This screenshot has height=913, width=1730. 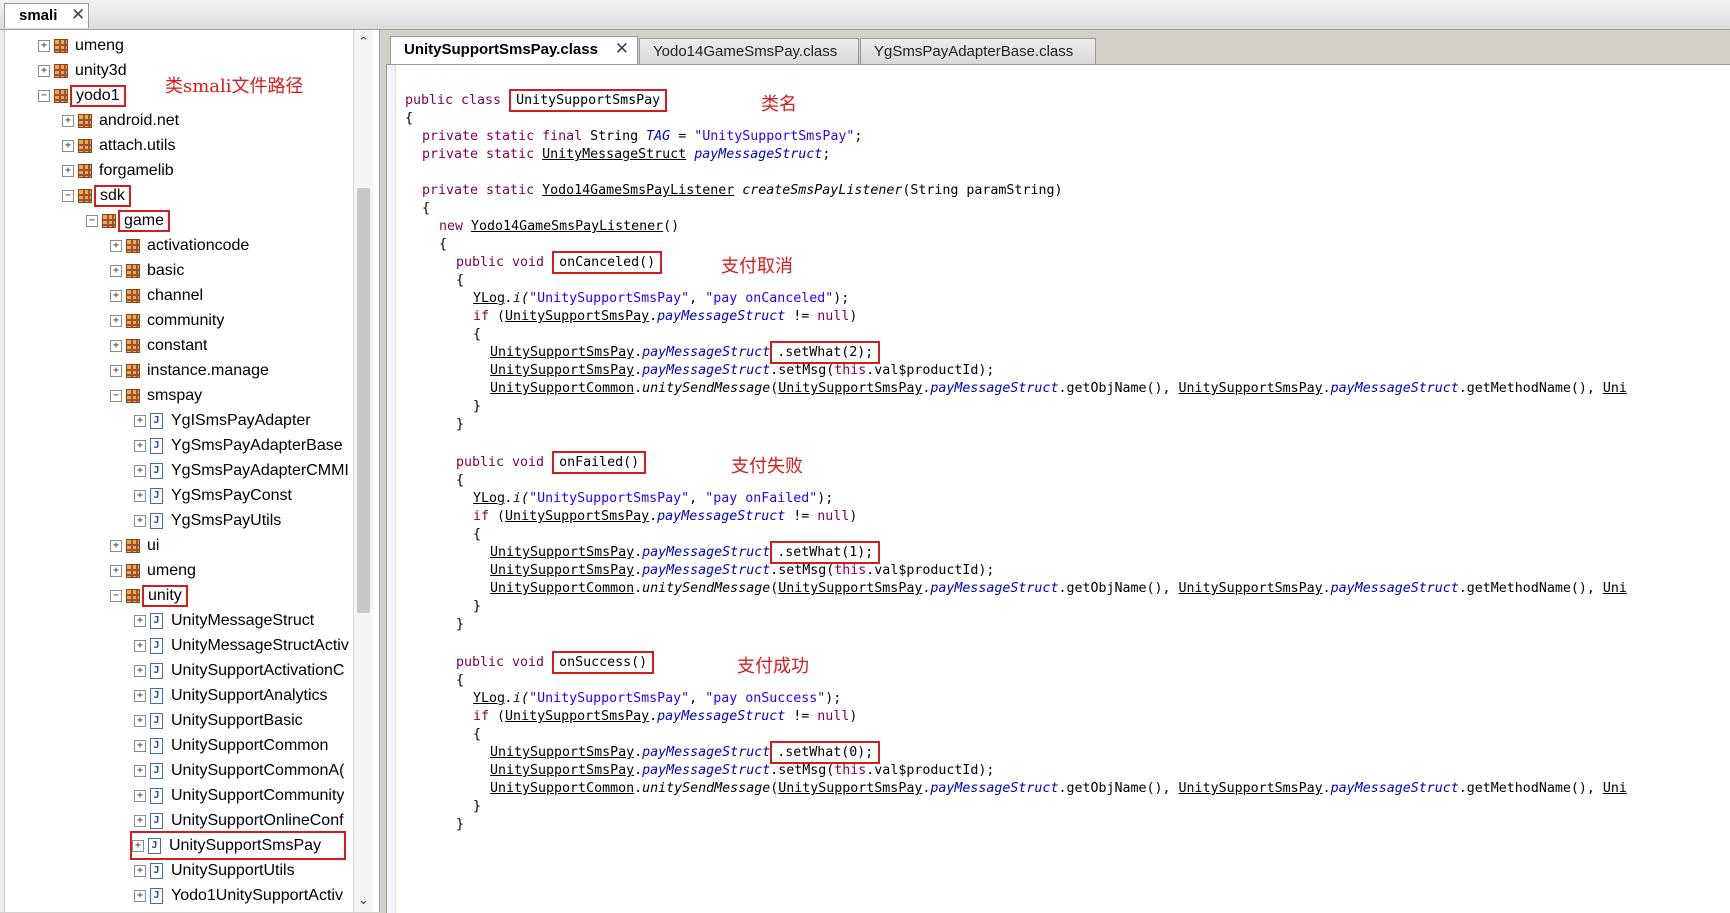 What do you see at coordinates (120, 120) in the screenshot?
I see `tree-item-android-net: + android.net` at bounding box center [120, 120].